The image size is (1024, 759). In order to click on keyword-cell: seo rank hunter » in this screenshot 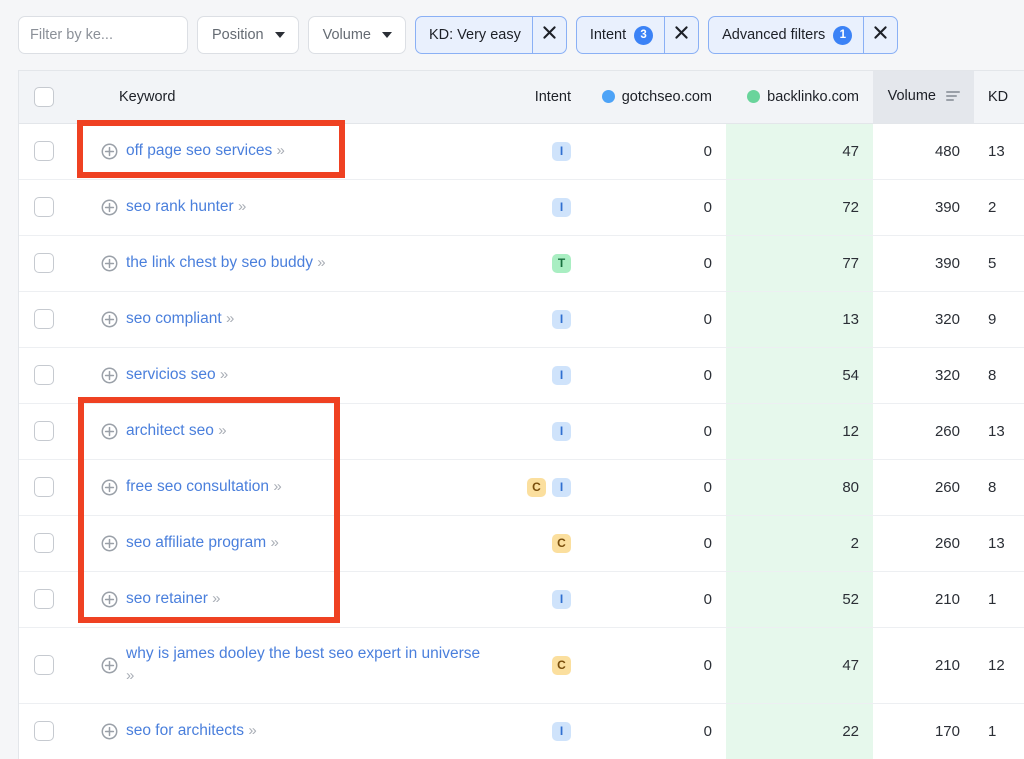, I will do `click(285, 207)`.